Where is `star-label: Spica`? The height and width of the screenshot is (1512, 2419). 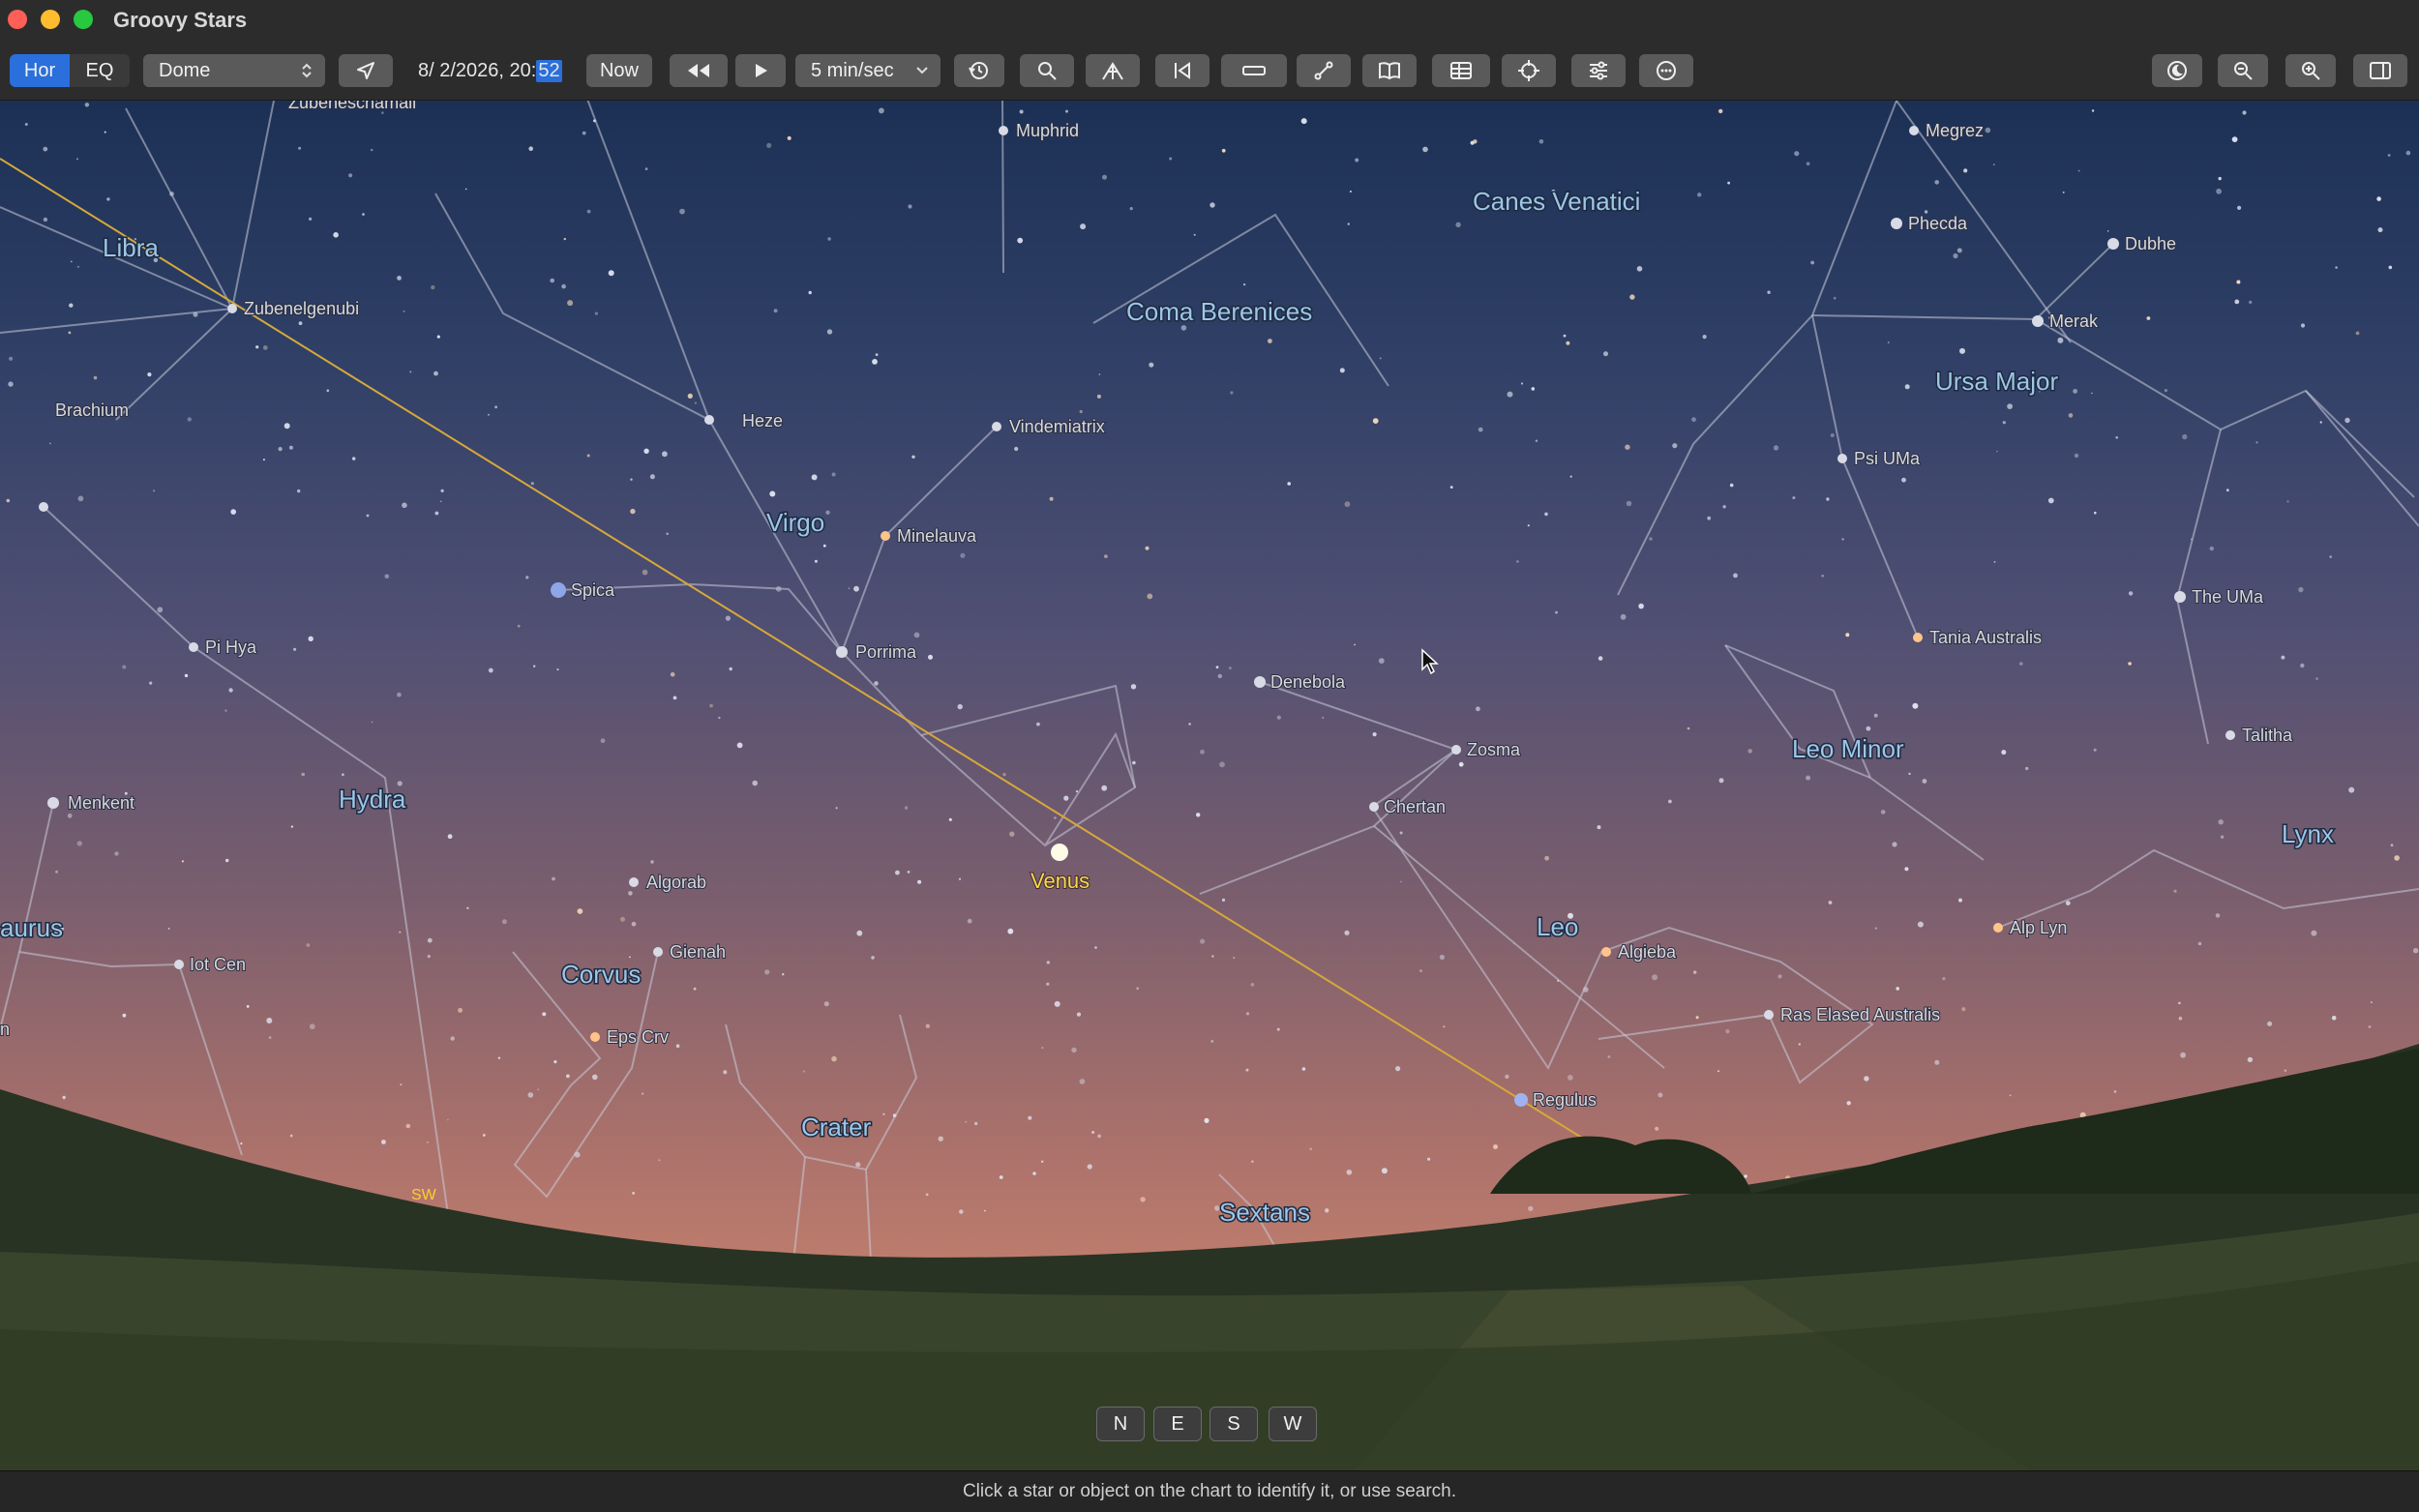 star-label: Spica is located at coordinates (593, 590).